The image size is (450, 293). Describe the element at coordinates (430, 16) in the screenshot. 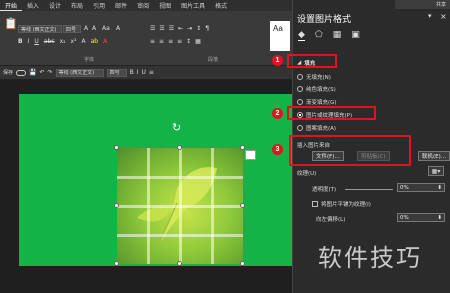

I see `pane-options-dropdown: ▾` at that location.